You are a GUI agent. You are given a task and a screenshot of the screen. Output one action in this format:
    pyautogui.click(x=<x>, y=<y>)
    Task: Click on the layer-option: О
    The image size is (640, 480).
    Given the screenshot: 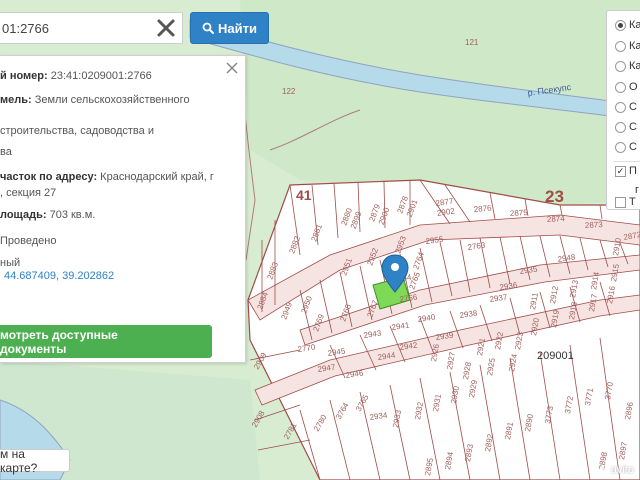 What is the action you would take?
    pyautogui.click(x=626, y=87)
    